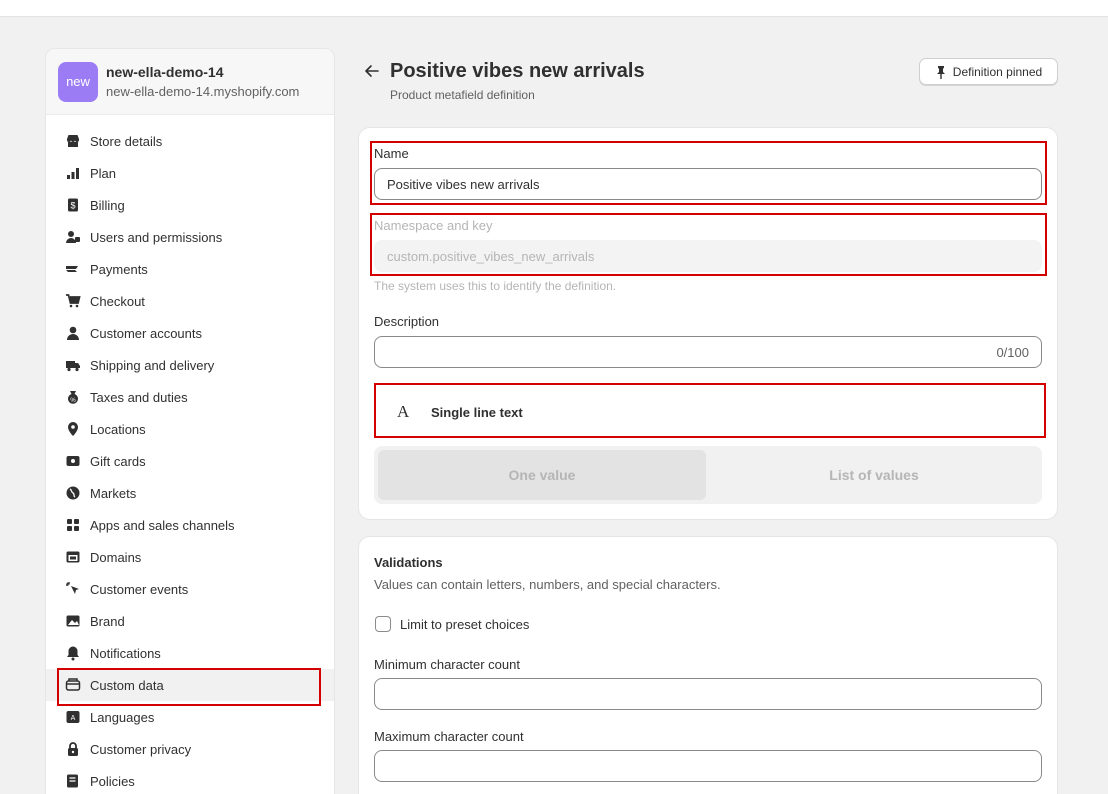 The height and width of the screenshot is (794, 1108). What do you see at coordinates (73, 141) in the screenshot?
I see `store-icon` at bounding box center [73, 141].